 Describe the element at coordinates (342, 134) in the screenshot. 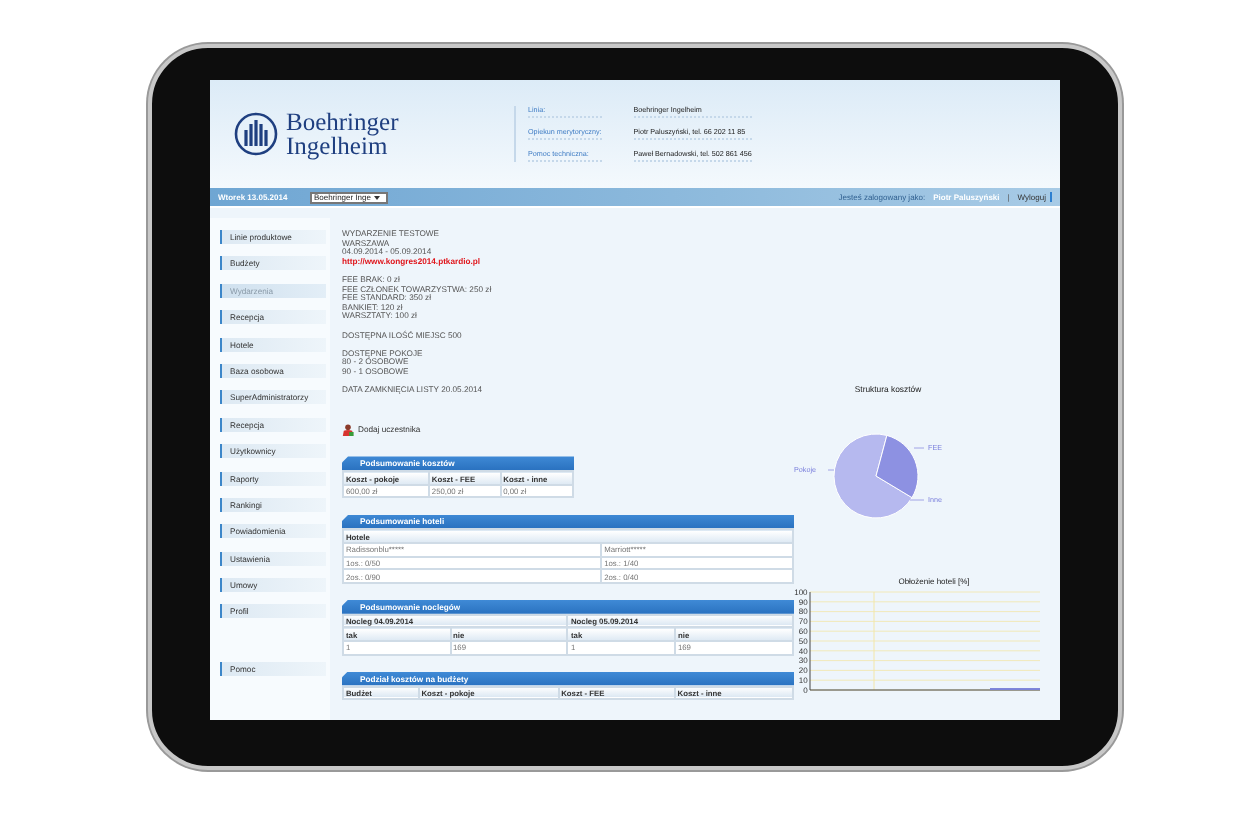

I see `company-logo-text: Boehringer Ingelheim` at that location.